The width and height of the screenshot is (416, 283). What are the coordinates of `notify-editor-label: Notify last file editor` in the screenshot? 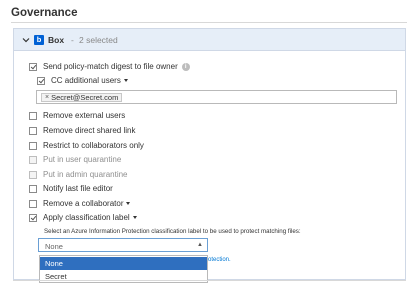 It's located at (78, 188).